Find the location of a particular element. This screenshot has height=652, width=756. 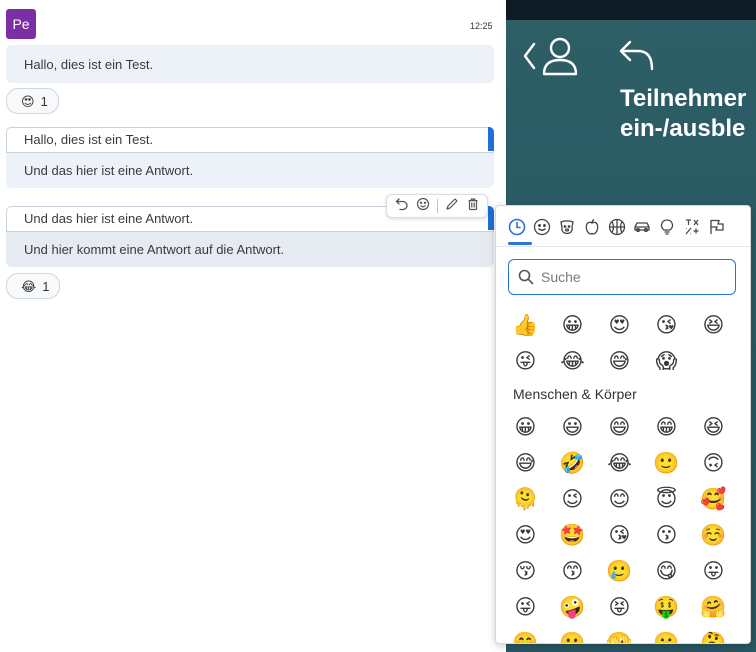

emoji-option: 😋 is located at coordinates (666, 571).